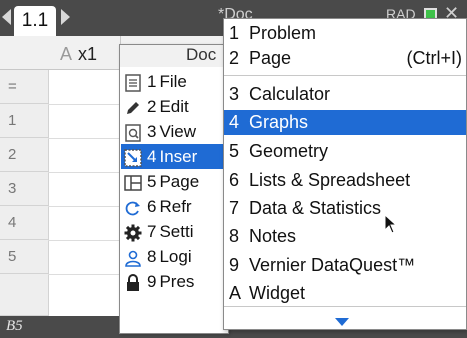 Image resolution: width=467 pixels, height=338 pixels. I want to click on row-header-2: 2, so click(24, 155).